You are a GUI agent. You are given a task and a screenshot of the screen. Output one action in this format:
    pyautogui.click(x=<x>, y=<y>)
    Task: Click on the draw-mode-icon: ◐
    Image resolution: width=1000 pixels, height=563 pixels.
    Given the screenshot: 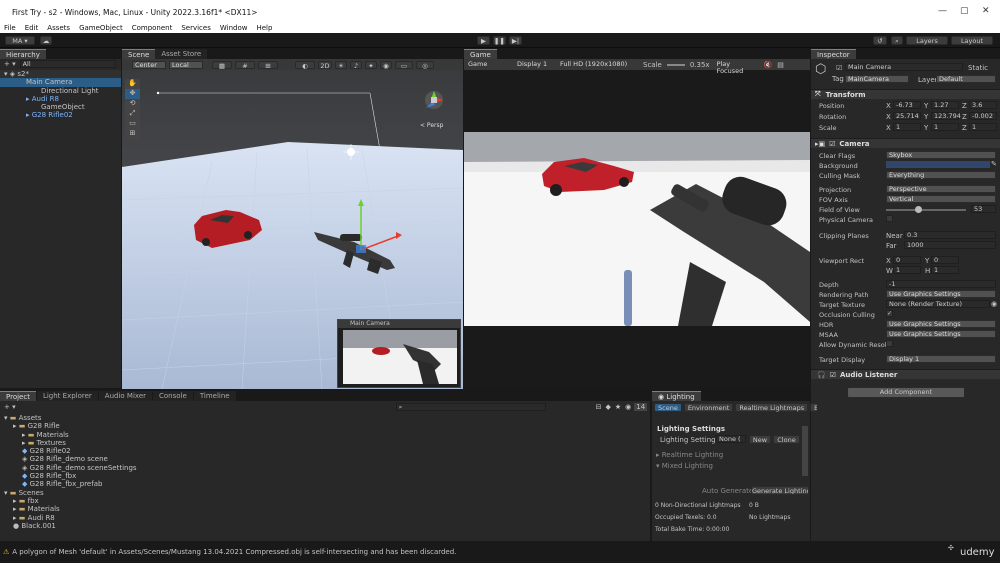 What is the action you would take?
    pyautogui.click(x=305, y=65)
    